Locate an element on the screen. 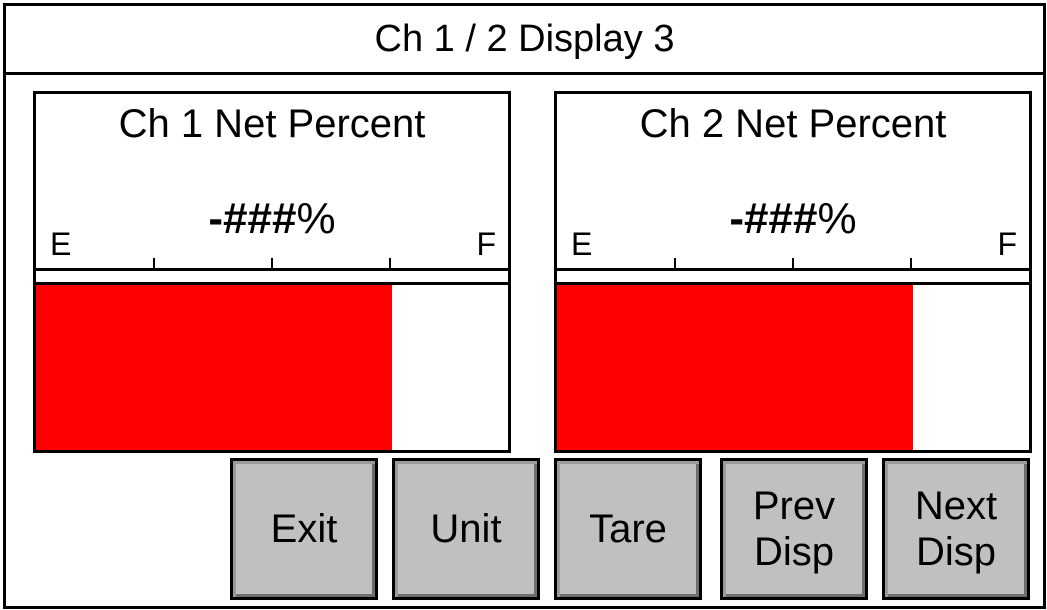 Image resolution: width=1047 pixels, height=610 pixels. exit-button-label: Exit is located at coordinates (304, 529).